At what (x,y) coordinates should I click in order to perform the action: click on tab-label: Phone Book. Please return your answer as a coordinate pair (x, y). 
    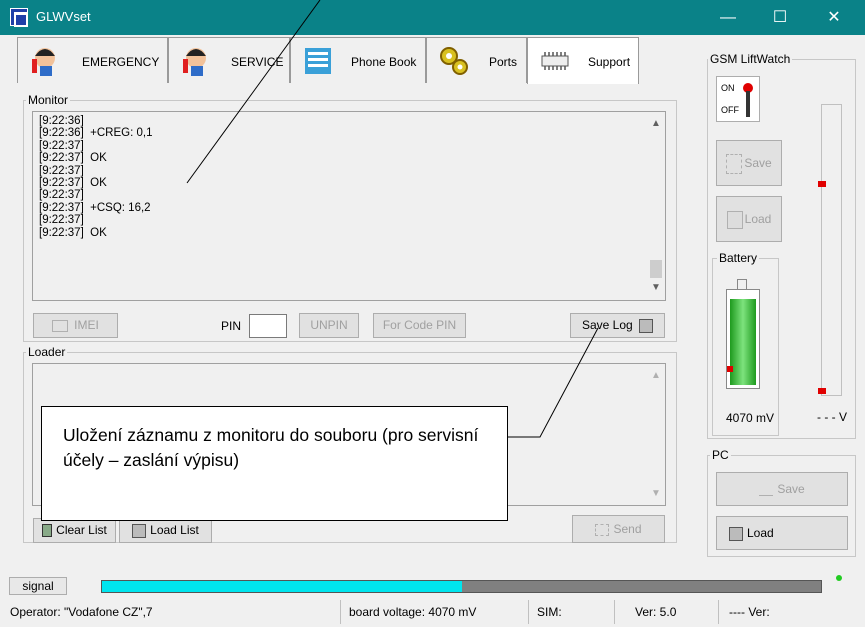
    Looking at the image, I should click on (384, 62).